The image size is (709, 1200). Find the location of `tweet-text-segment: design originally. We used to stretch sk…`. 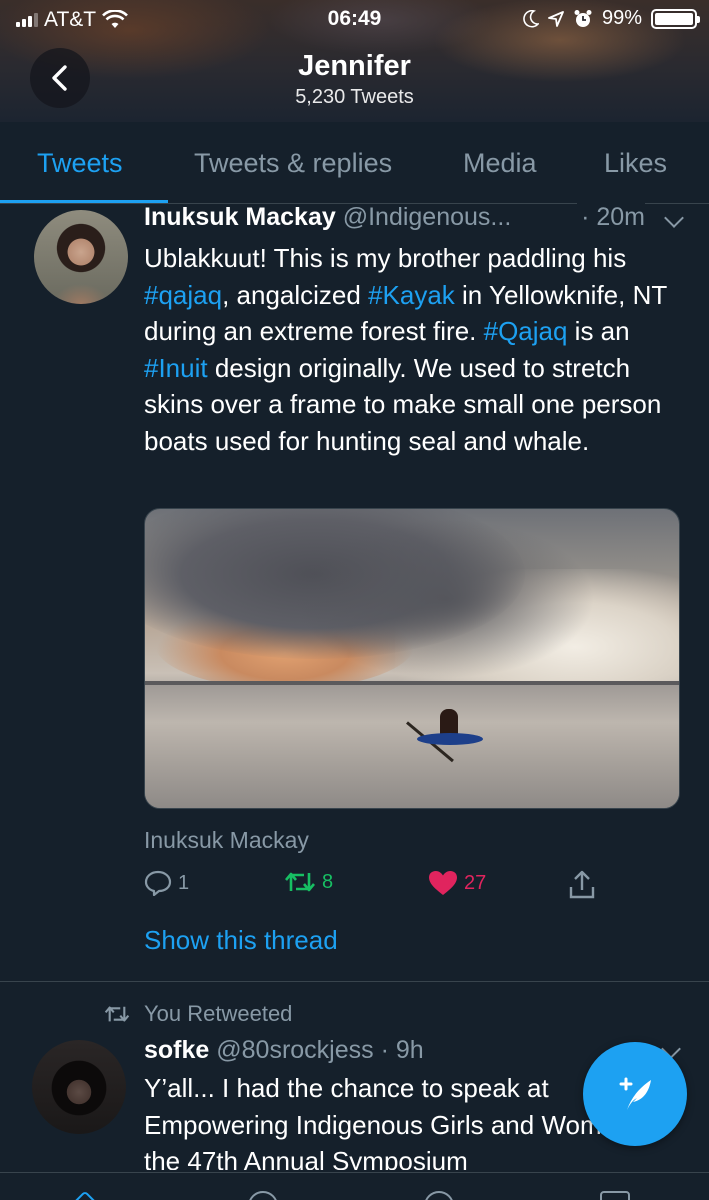

tweet-text-segment: design originally. We used to stretch sk… is located at coordinates (403, 404).